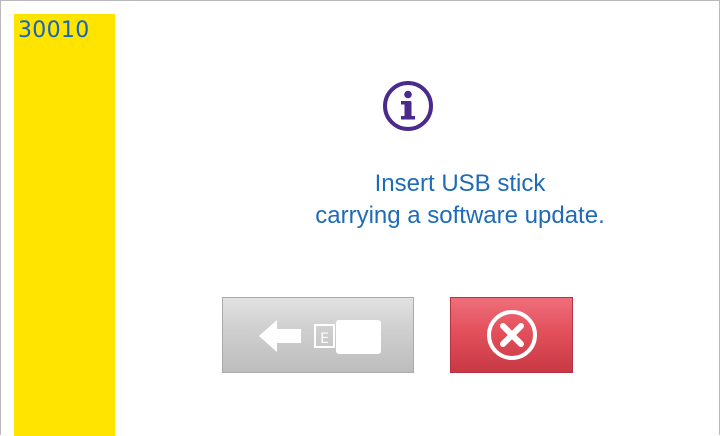 The width and height of the screenshot is (720, 436). I want to click on back-arrow-exit-icon: E, so click(320, 337).